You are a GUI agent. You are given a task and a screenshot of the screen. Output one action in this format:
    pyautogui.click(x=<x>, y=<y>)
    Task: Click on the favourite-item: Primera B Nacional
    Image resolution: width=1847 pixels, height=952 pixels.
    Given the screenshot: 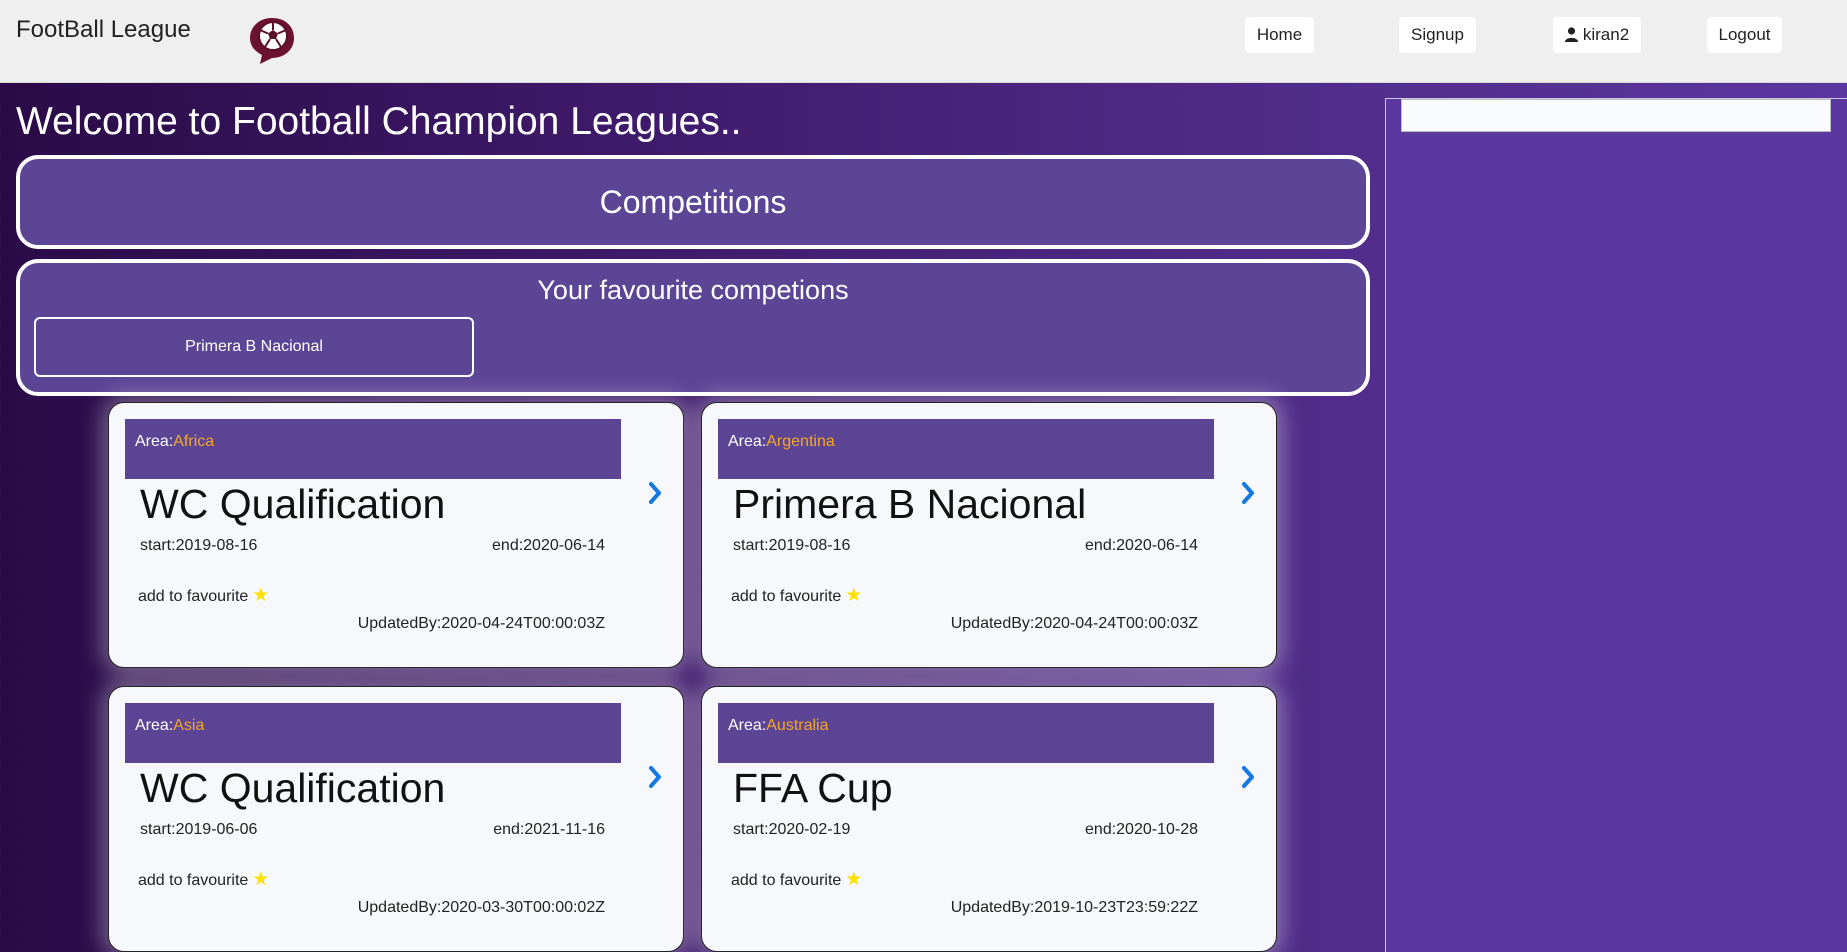 What is the action you would take?
    pyautogui.click(x=254, y=347)
    